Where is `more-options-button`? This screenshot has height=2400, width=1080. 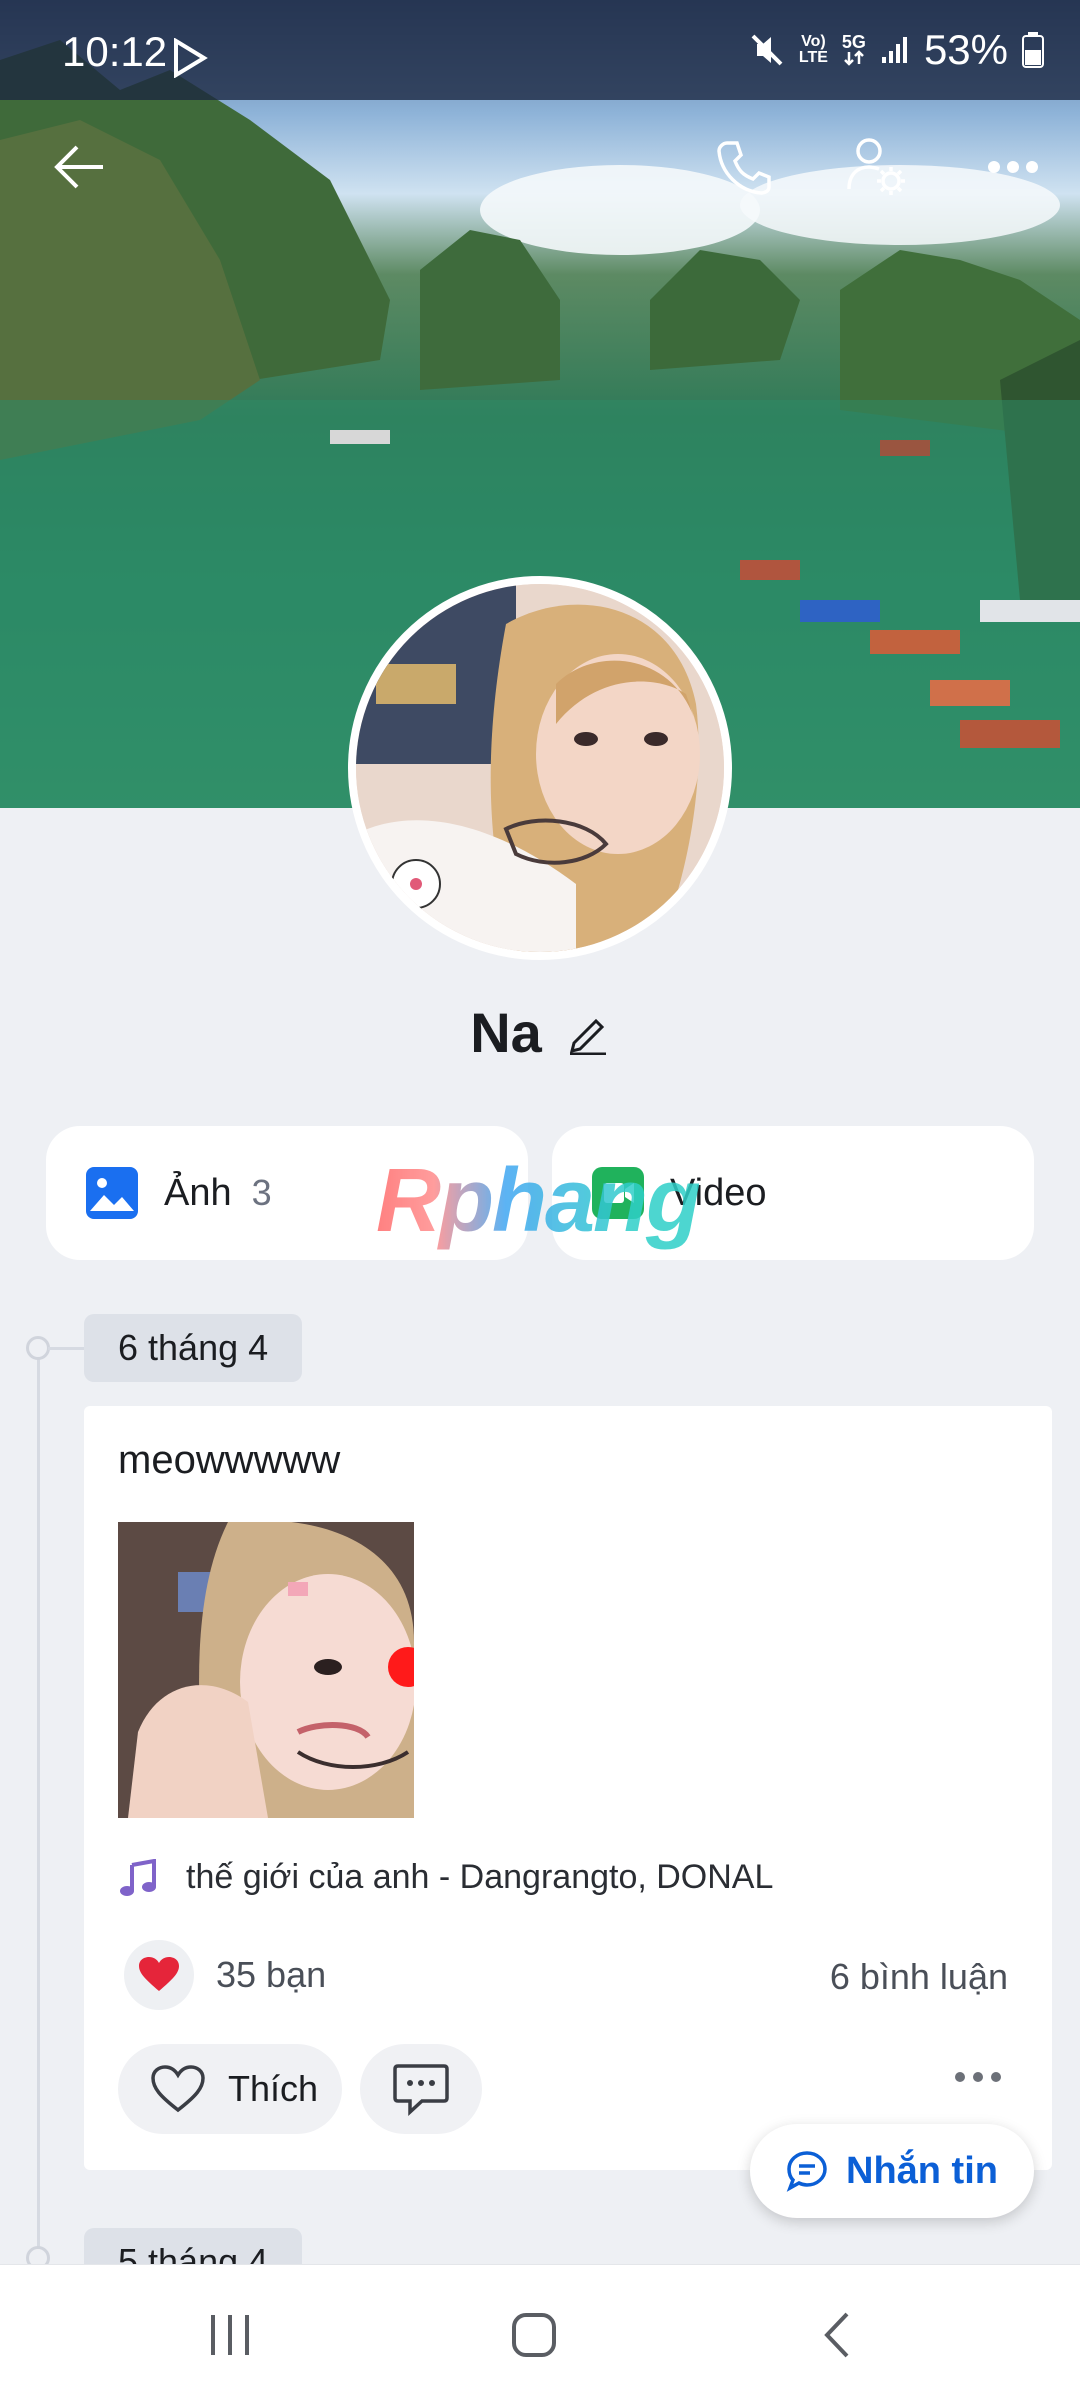 more-options-button is located at coordinates (1013, 167).